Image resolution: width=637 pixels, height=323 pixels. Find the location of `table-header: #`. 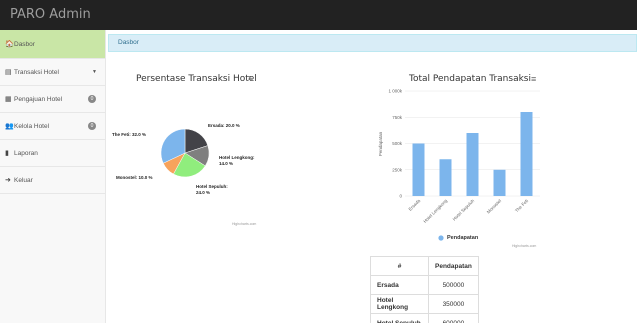

table-header: # is located at coordinates (399, 266).